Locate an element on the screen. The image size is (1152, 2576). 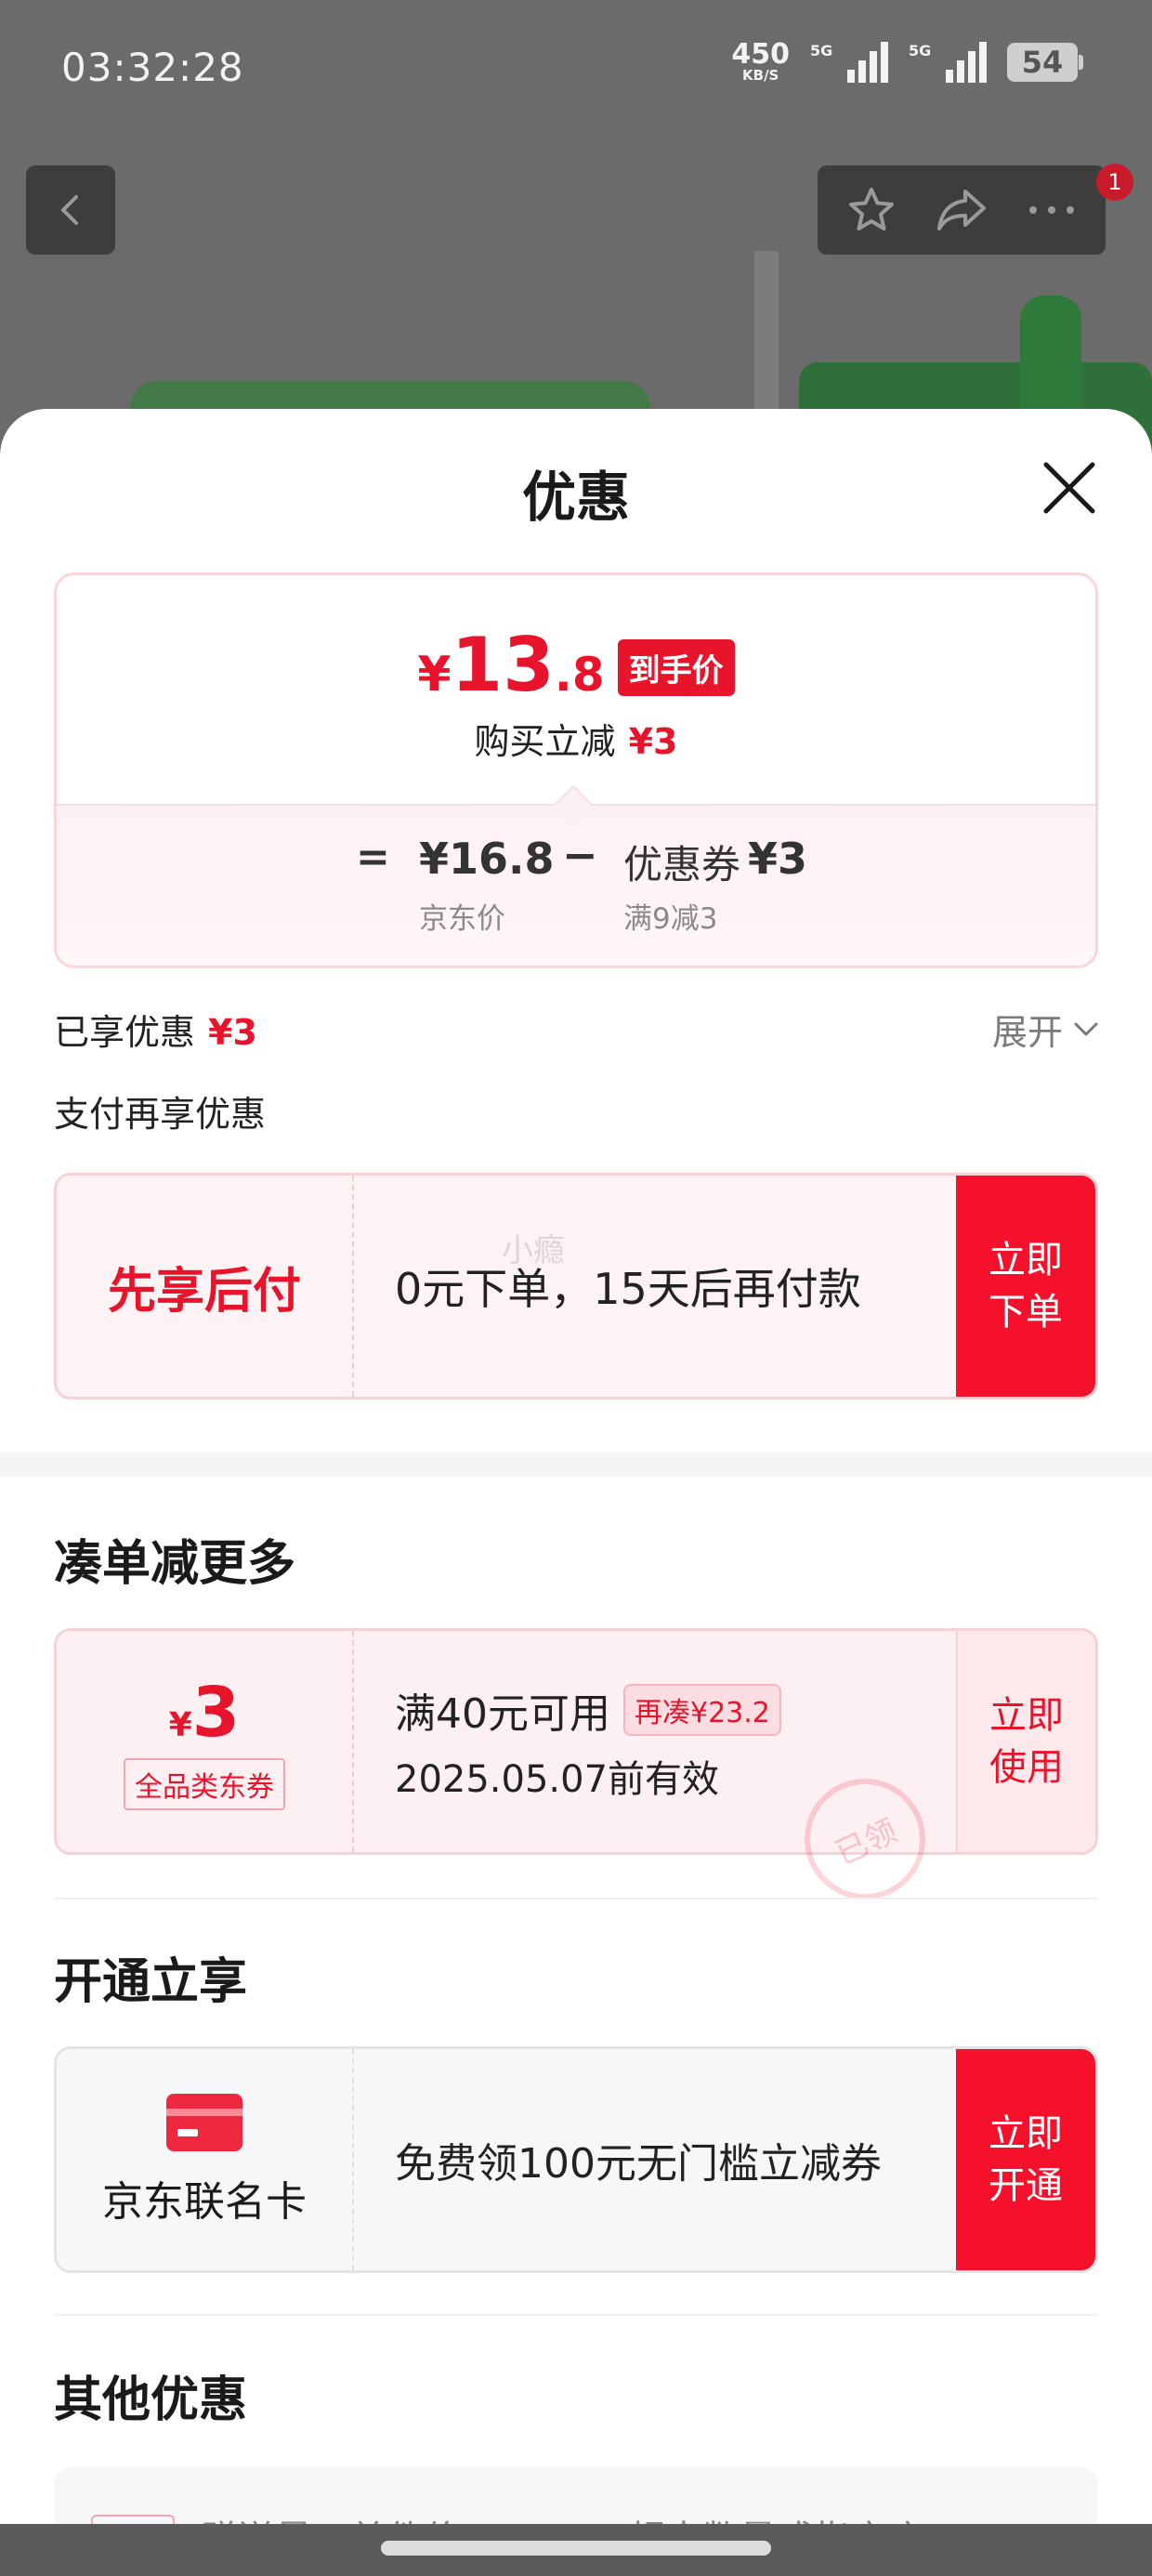
use-now-line2: 使用 is located at coordinates (1026, 1767).